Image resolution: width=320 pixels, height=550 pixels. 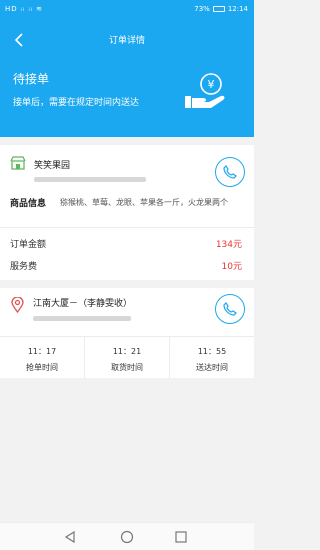 I want to click on pickup-time-label: 取货时间, so click(x=127, y=367).